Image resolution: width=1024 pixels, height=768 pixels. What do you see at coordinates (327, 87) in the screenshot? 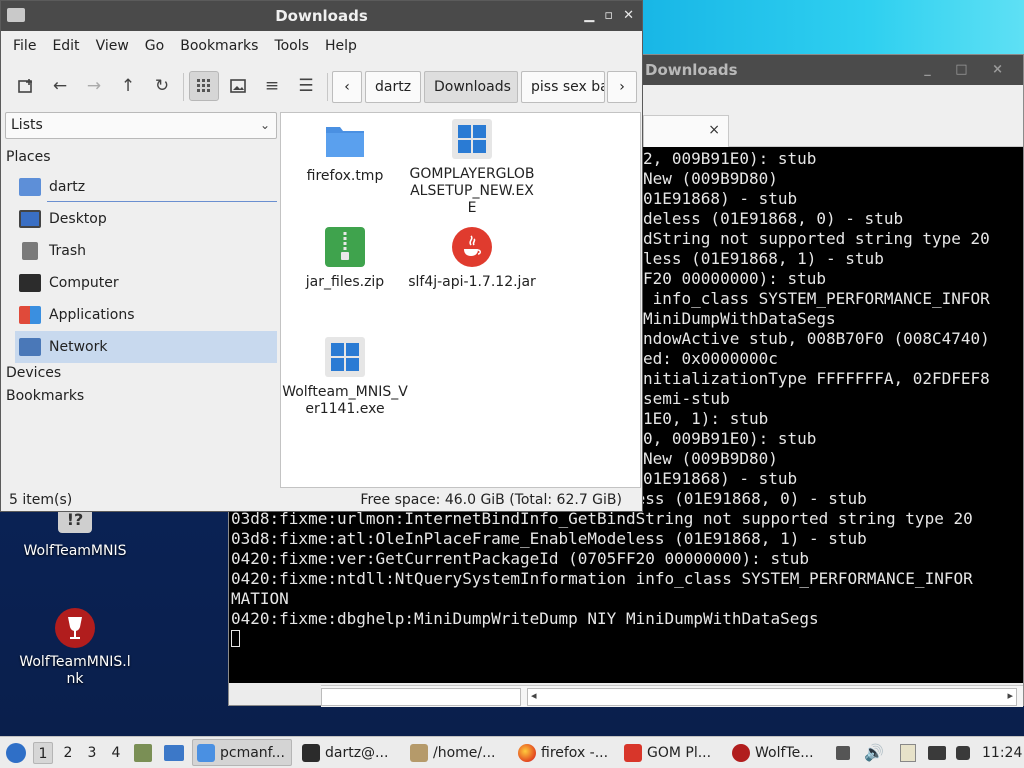
I see `toolbar-separator` at bounding box center [327, 87].